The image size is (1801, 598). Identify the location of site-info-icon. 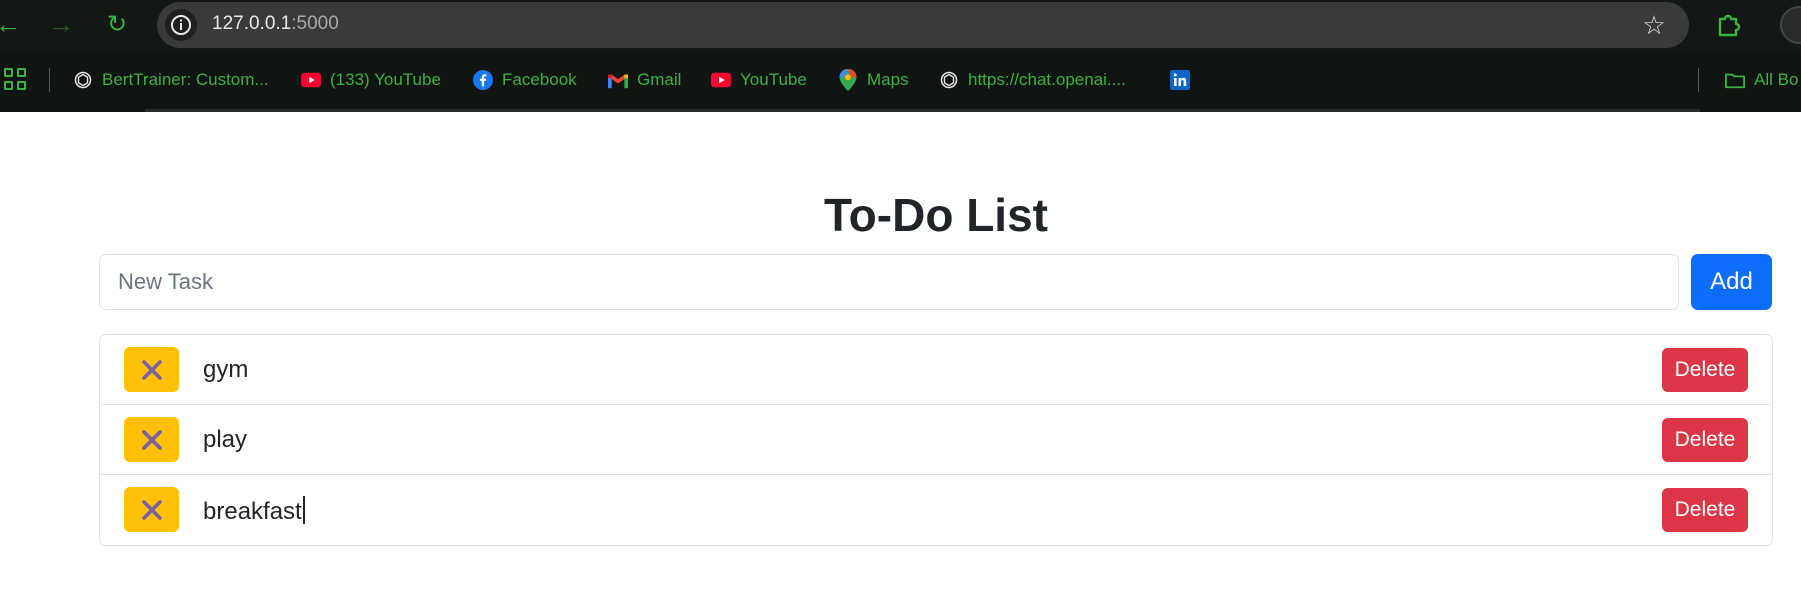
(181, 25).